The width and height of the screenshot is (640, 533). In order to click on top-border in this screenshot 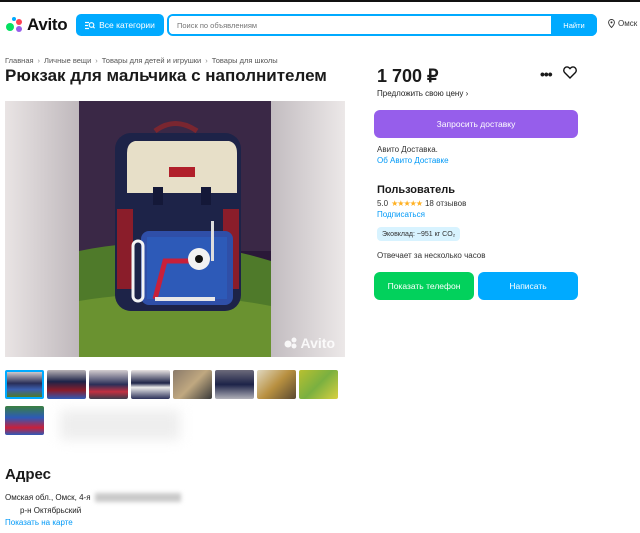, I will do `click(320, 1)`.